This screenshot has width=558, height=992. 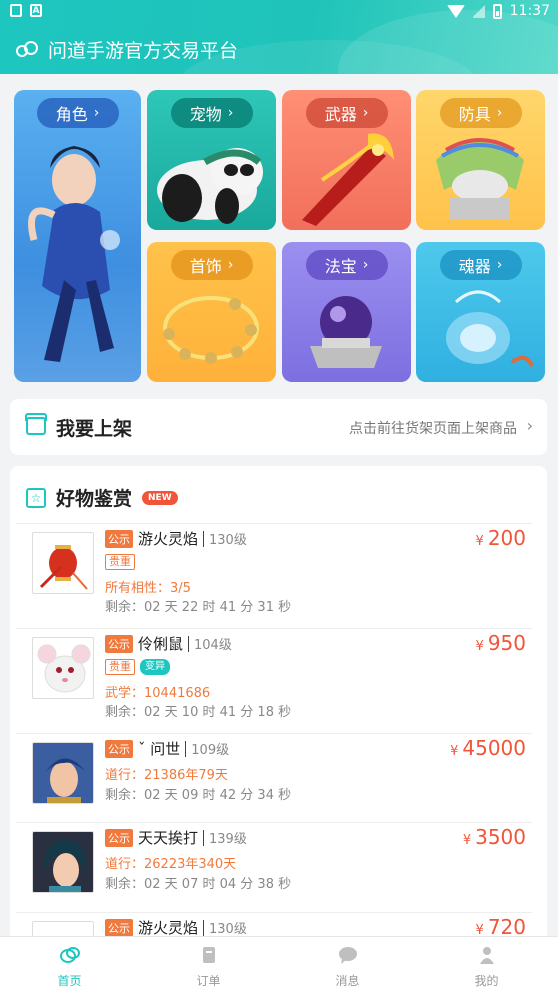 What do you see at coordinates (211, 113) in the screenshot?
I see `category-pill: 宠物 ›` at bounding box center [211, 113].